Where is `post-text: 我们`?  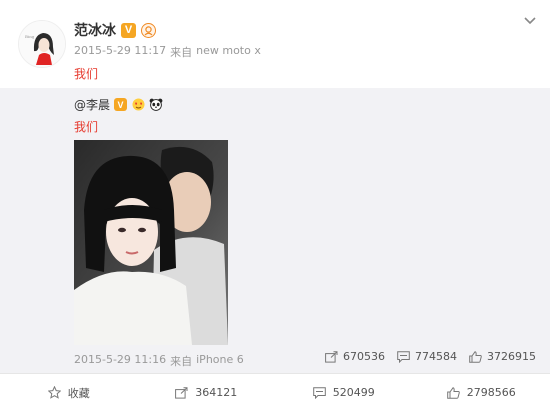 post-text: 我们 is located at coordinates (86, 74).